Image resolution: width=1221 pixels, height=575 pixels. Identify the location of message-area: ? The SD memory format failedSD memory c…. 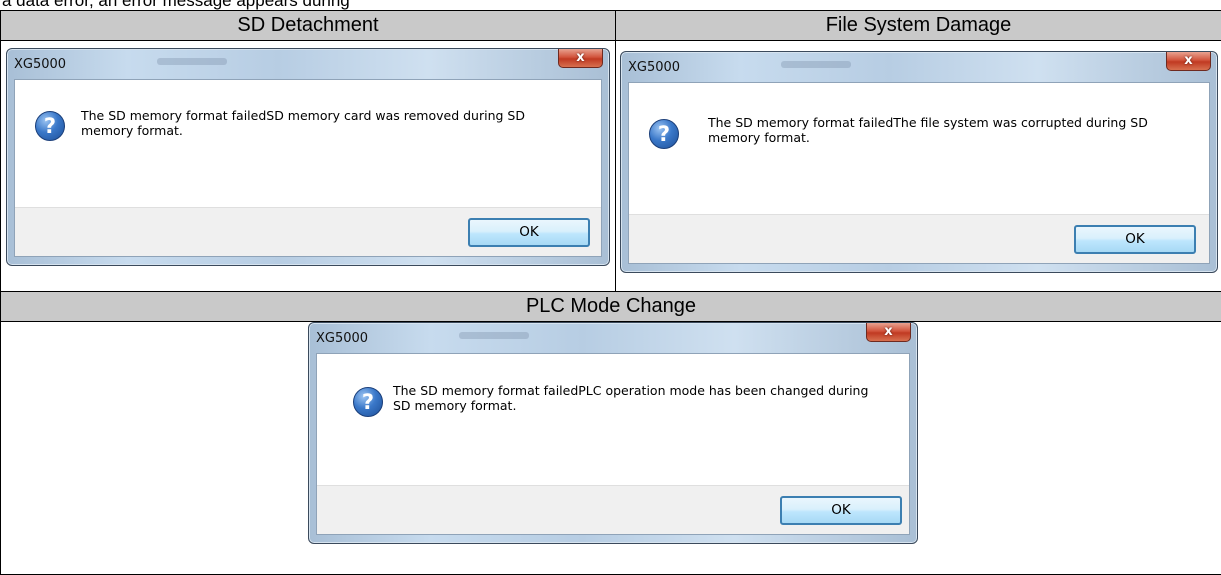
(308, 124).